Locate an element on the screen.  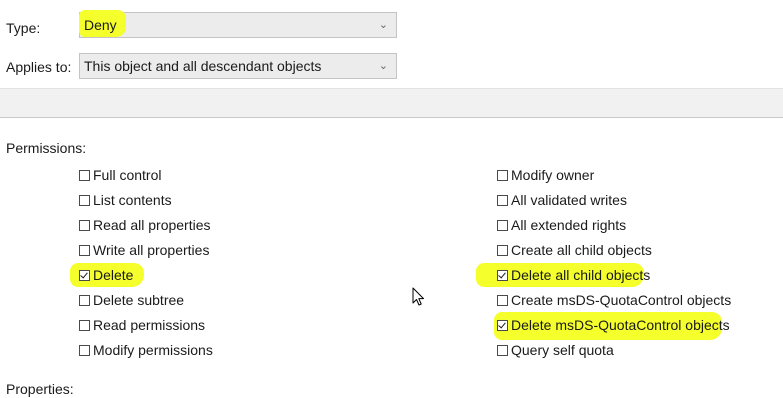
permission-label: Modify owner is located at coordinates (553, 175).